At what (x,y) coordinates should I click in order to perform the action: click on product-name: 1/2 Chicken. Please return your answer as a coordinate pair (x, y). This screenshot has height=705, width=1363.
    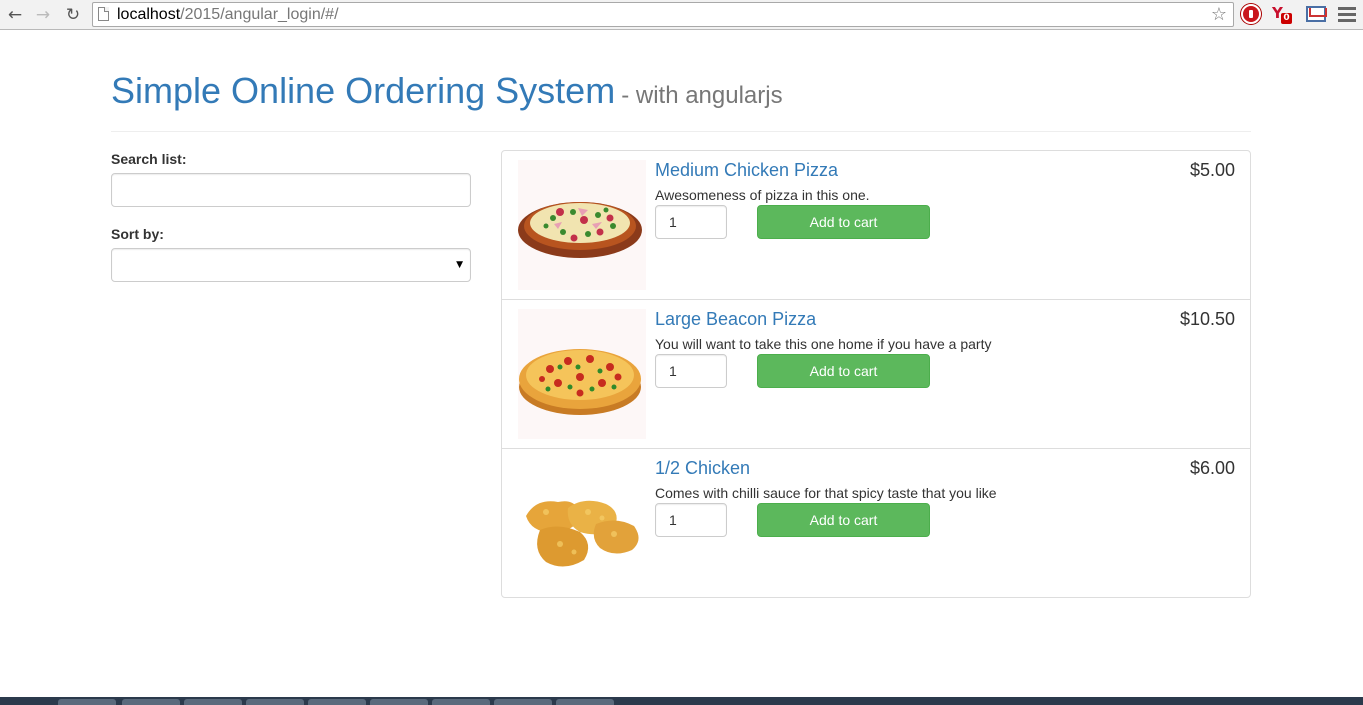
    Looking at the image, I should click on (702, 468).